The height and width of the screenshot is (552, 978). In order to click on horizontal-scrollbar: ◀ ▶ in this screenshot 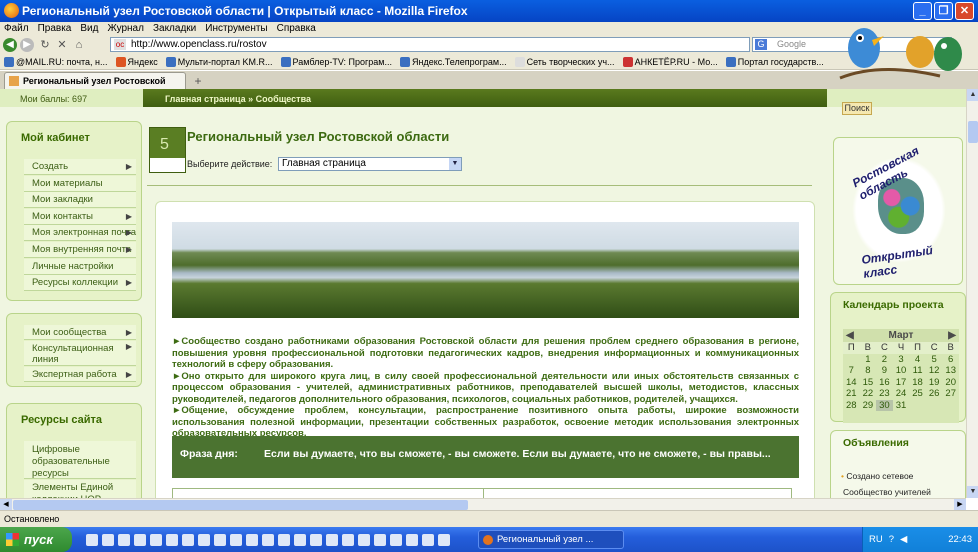, I will do `click(483, 504)`.